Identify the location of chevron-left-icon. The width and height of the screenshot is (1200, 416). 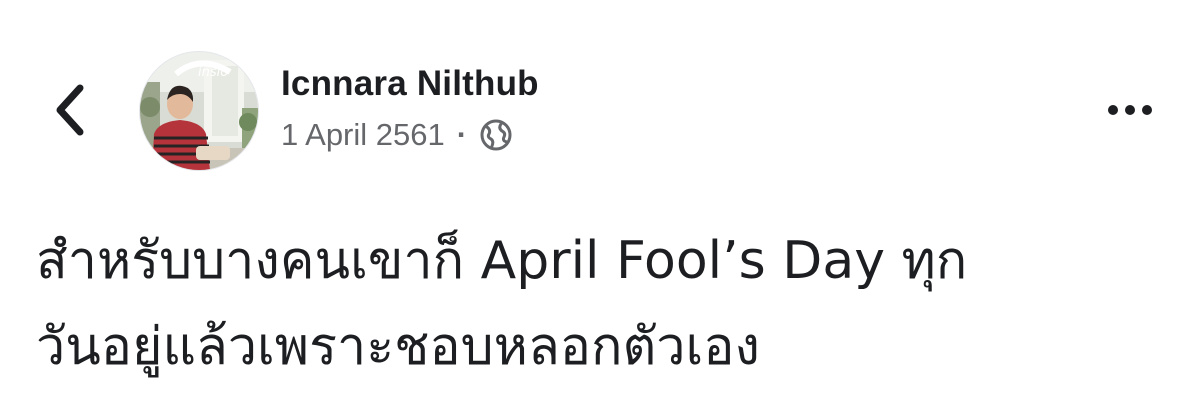
(70, 110).